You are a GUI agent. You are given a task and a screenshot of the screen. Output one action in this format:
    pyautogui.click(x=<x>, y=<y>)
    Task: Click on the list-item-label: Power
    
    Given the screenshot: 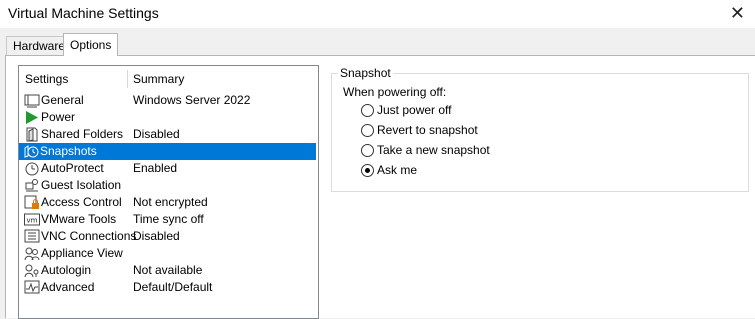 What is the action you would take?
    pyautogui.click(x=58, y=117)
    